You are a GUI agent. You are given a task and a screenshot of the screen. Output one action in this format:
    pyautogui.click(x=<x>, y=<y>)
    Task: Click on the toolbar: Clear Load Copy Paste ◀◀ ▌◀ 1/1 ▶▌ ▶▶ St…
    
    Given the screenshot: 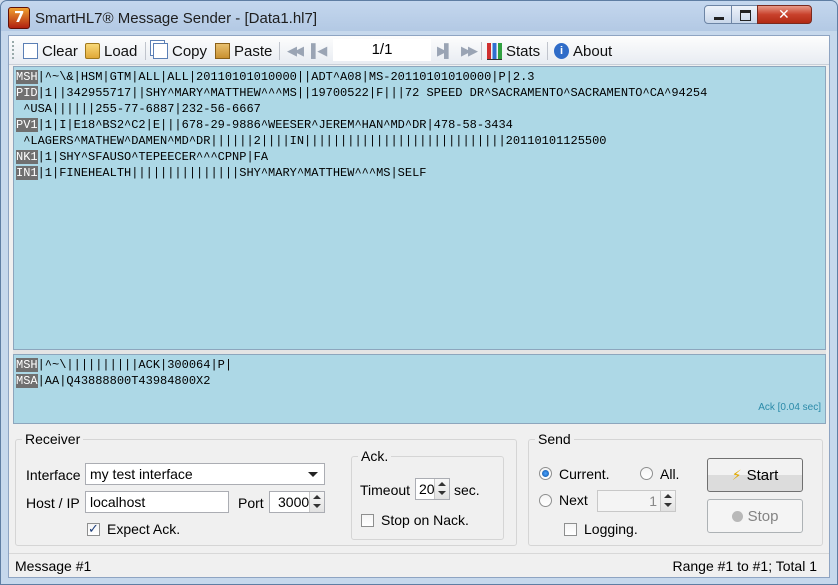 What is the action you would take?
    pyautogui.click(x=419, y=50)
    